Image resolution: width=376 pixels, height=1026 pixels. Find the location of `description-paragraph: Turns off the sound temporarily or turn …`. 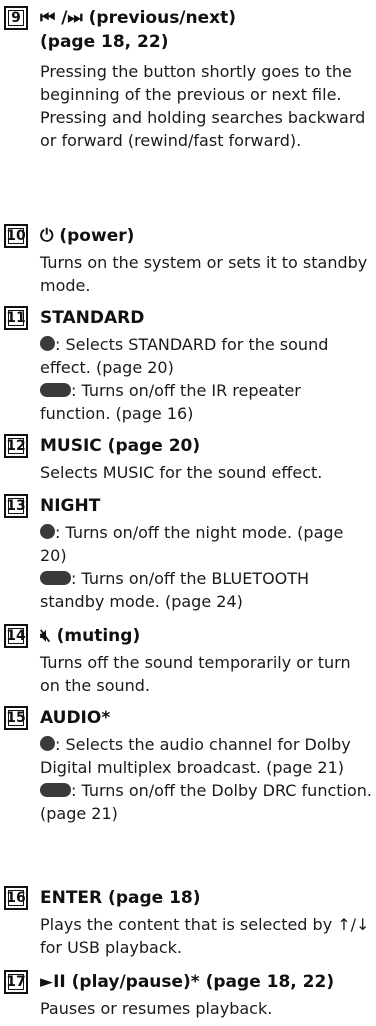

description-paragraph: Turns off the sound temporarily or turn … is located at coordinates (195, 674).